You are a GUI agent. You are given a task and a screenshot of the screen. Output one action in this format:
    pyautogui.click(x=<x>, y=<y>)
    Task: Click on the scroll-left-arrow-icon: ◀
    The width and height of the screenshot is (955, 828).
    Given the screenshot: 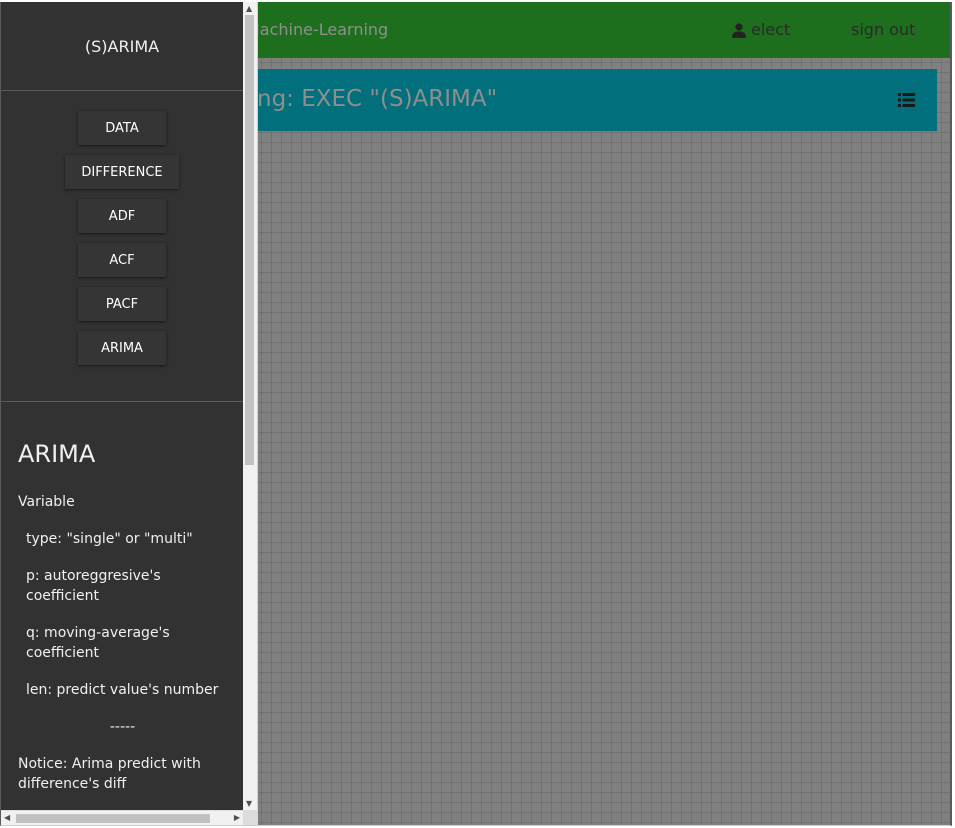 What is the action you would take?
    pyautogui.click(x=7, y=817)
    